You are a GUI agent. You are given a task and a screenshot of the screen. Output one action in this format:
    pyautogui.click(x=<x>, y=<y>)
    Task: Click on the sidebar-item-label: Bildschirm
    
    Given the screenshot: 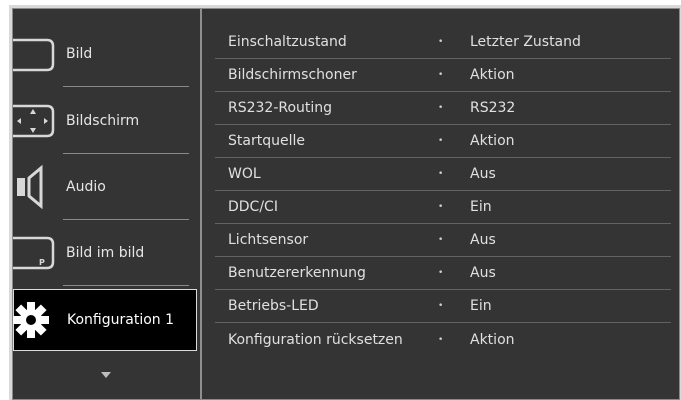 What is the action you would take?
    pyautogui.click(x=103, y=121)
    